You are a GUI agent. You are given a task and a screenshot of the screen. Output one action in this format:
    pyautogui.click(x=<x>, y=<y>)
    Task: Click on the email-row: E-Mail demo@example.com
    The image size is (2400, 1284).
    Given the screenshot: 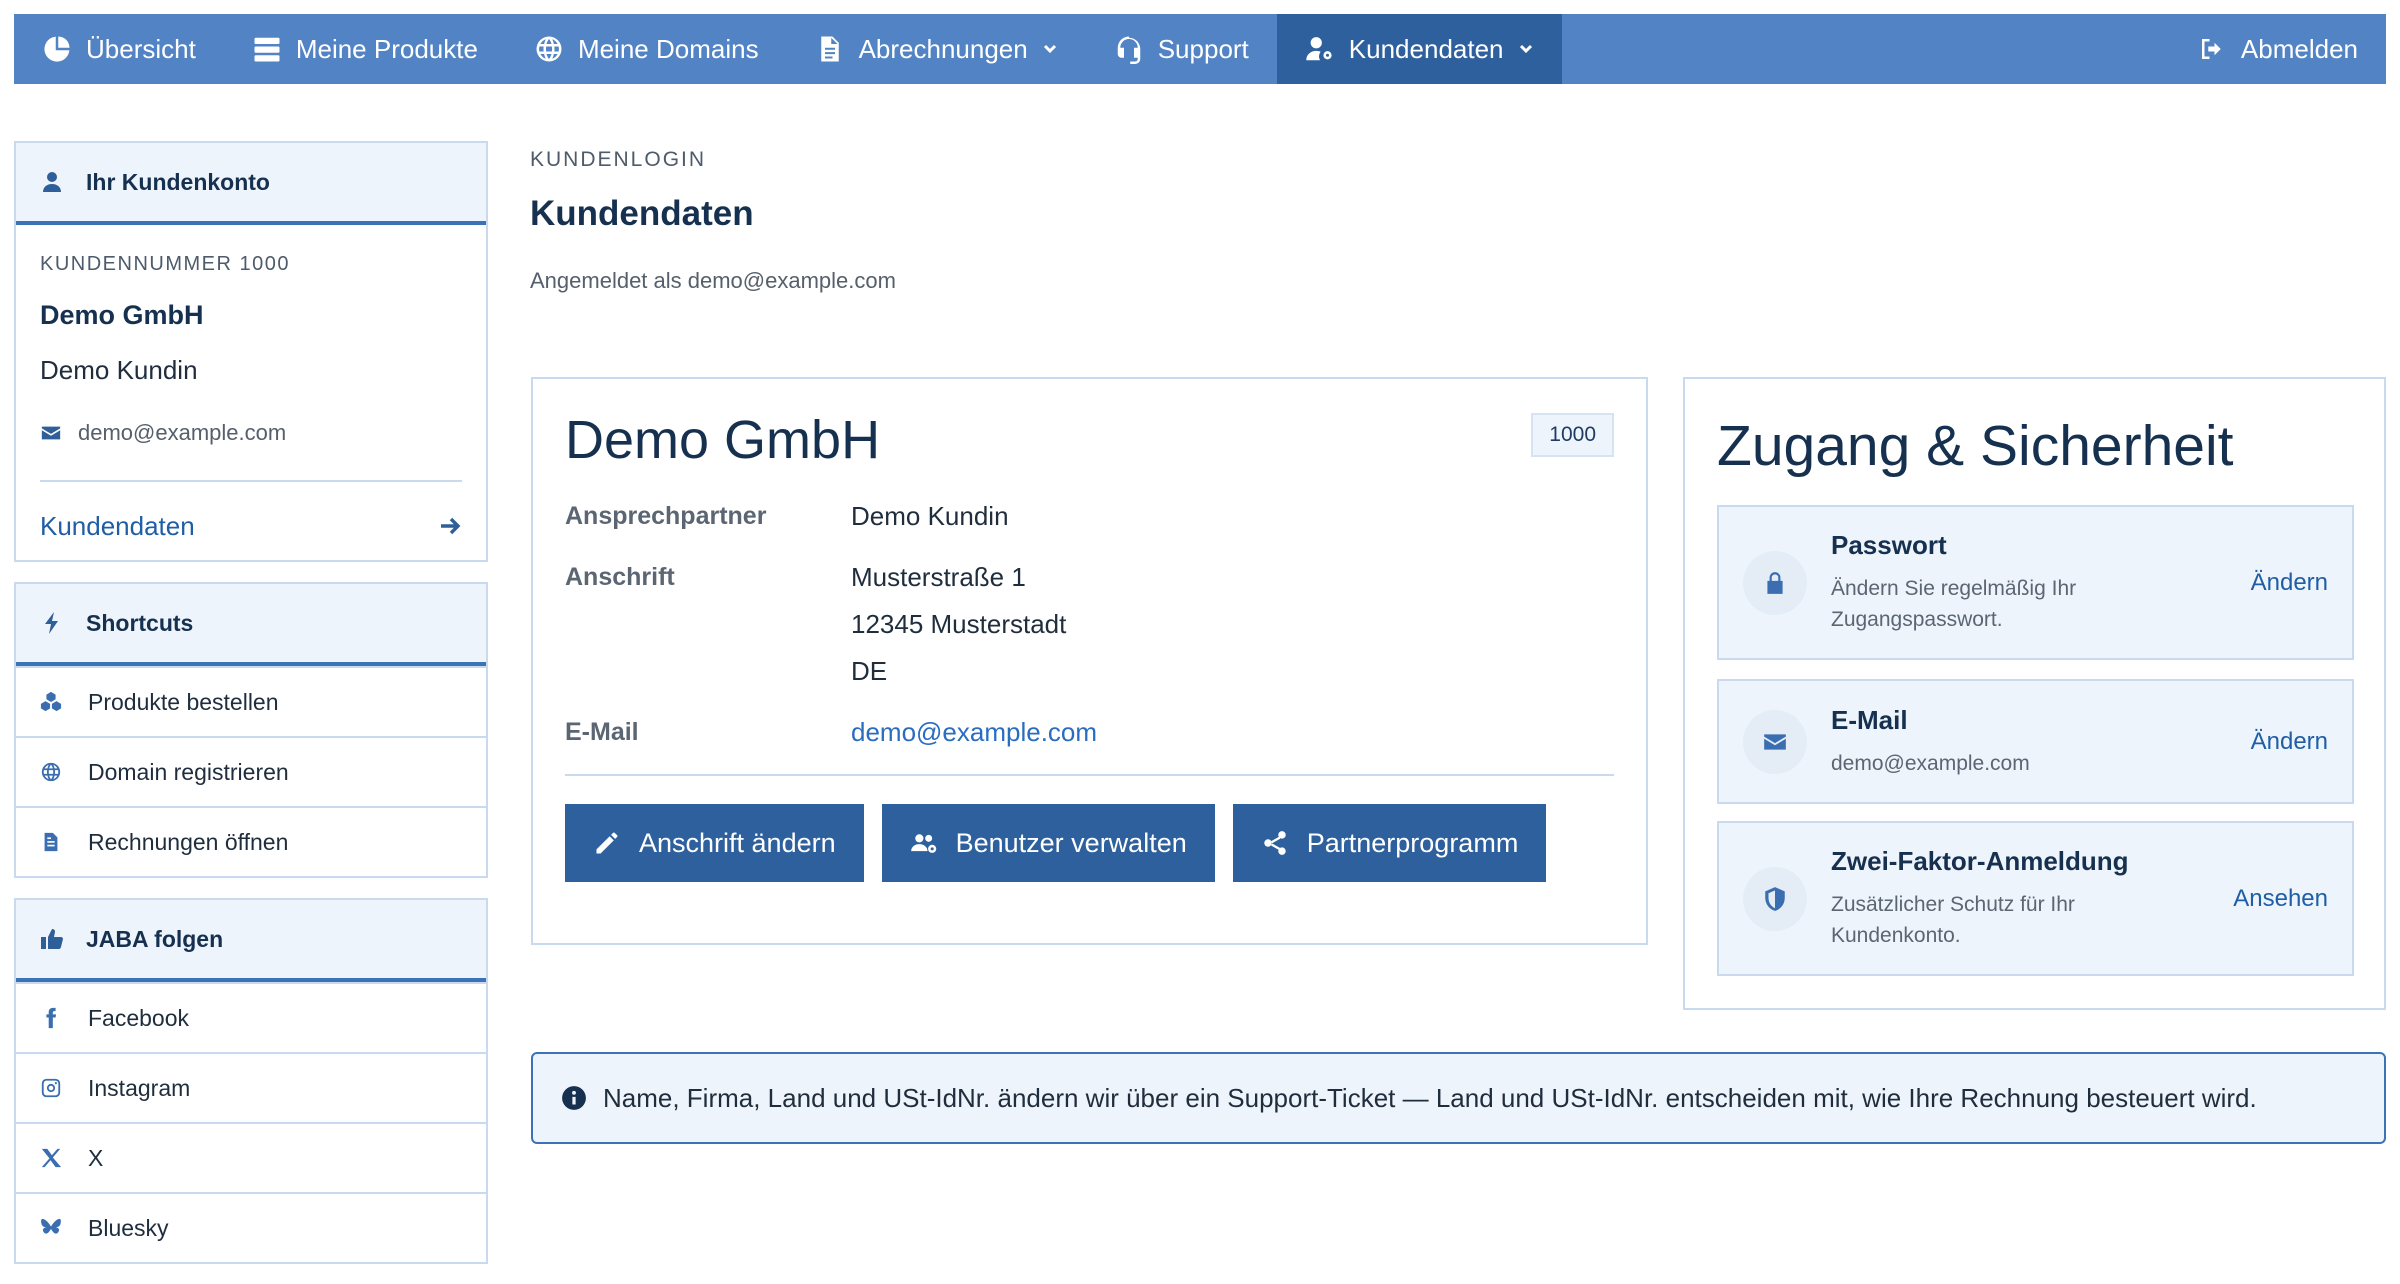 What is the action you would take?
    pyautogui.click(x=1089, y=732)
    